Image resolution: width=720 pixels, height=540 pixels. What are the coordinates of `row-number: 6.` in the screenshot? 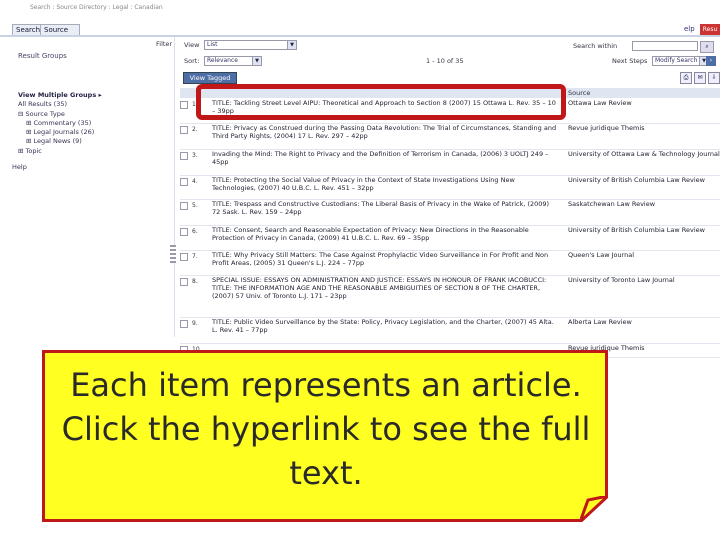 It's located at (195, 231).